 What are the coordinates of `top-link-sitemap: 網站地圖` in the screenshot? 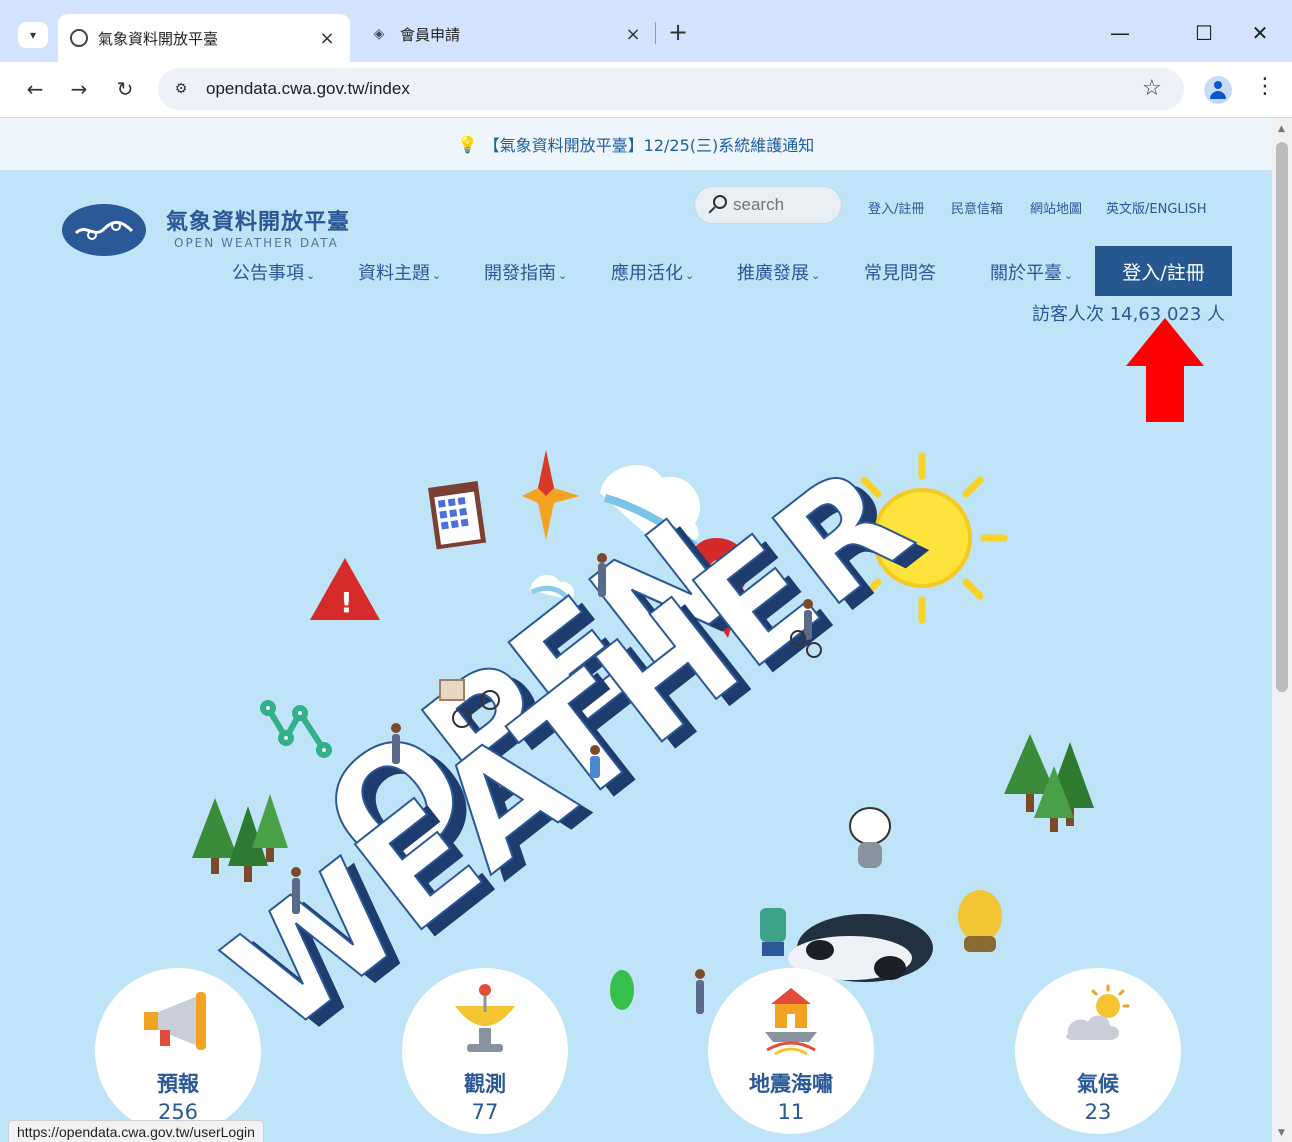 It's located at (1056, 207).